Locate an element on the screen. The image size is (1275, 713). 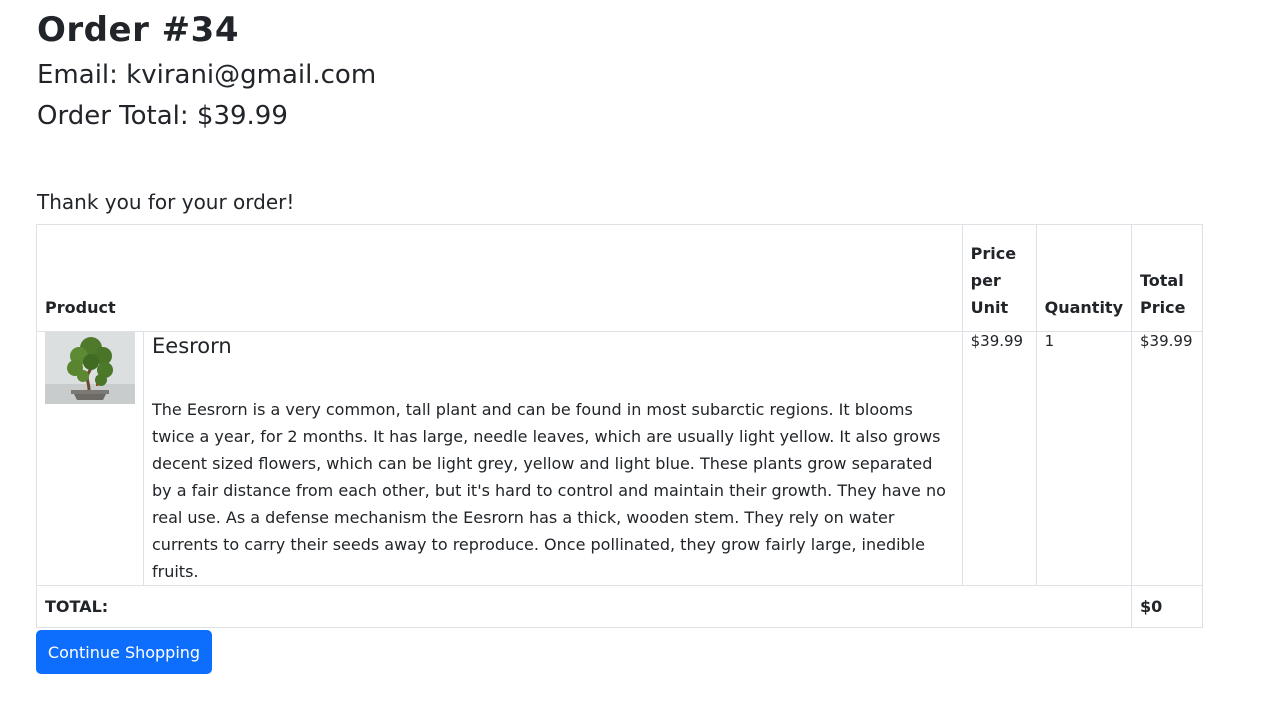
total-label: TOTAL: is located at coordinates (584, 606).